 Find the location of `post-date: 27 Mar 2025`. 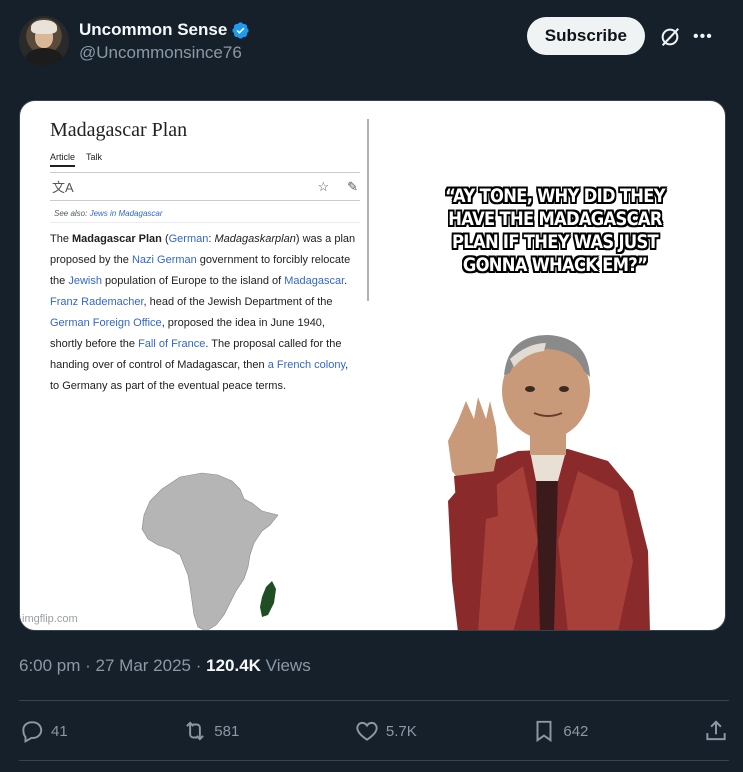

post-date: 27 Mar 2025 is located at coordinates (143, 665).